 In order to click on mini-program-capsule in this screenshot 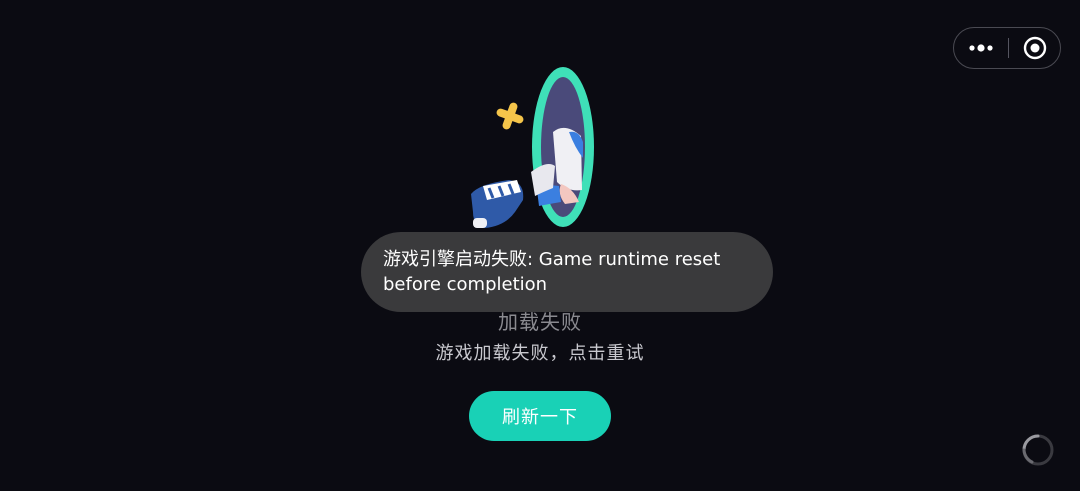, I will do `click(1007, 48)`.